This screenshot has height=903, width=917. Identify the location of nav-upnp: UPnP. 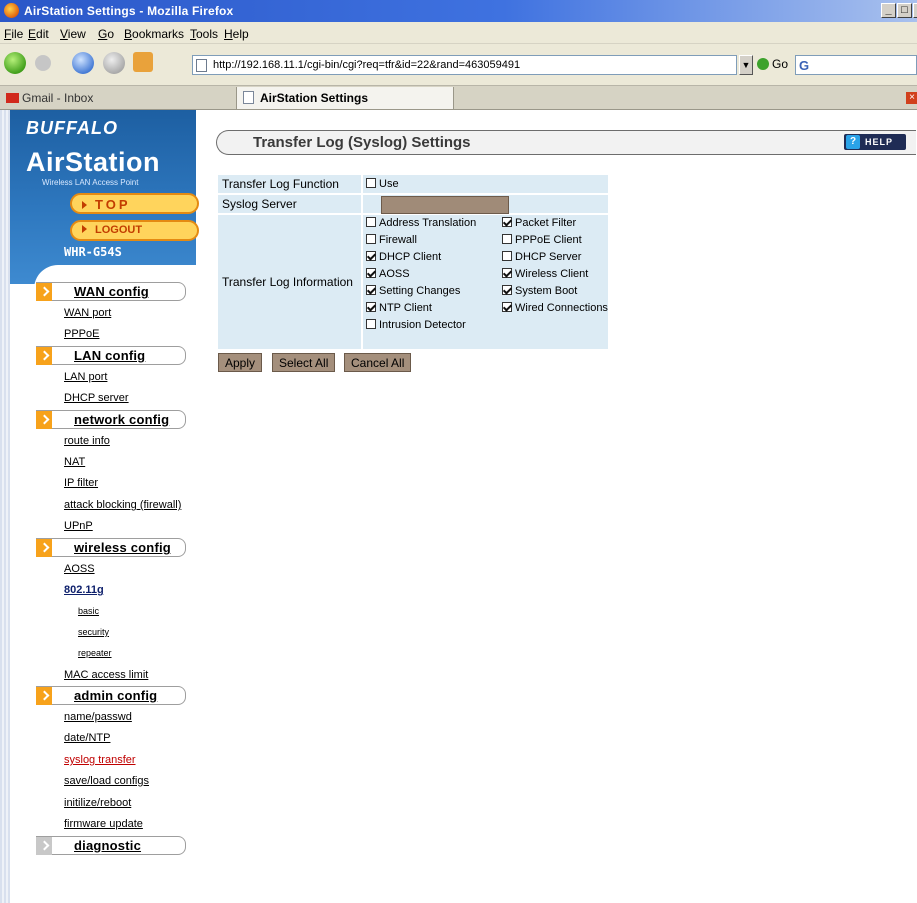
(78, 526).